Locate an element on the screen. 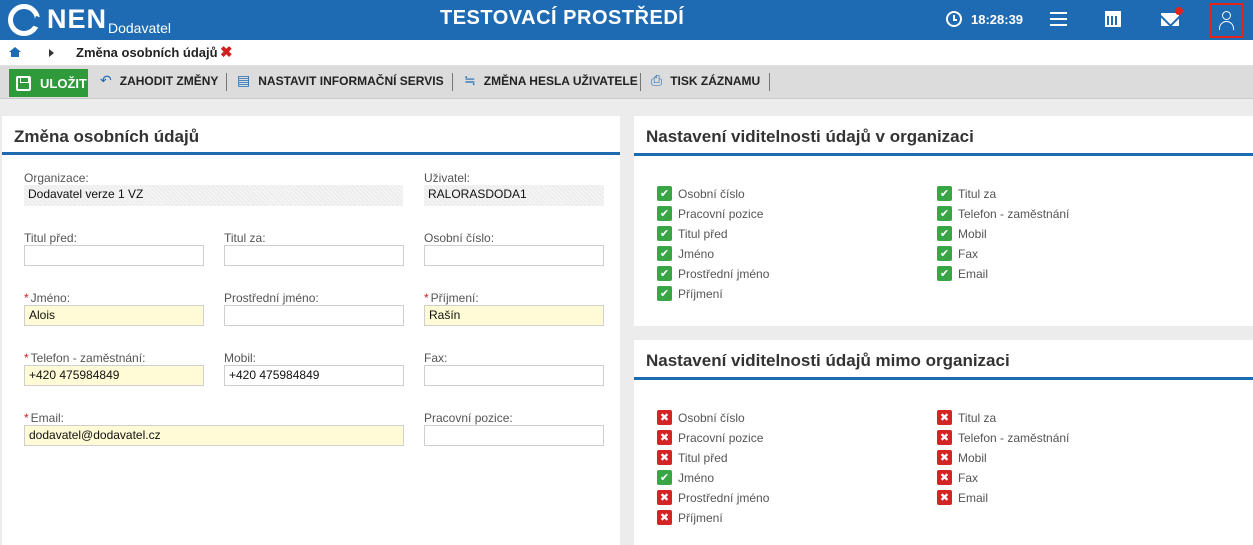  change-password-button: ≒ ZMĚNA HESLA UŽIVATELE is located at coordinates (551, 81).